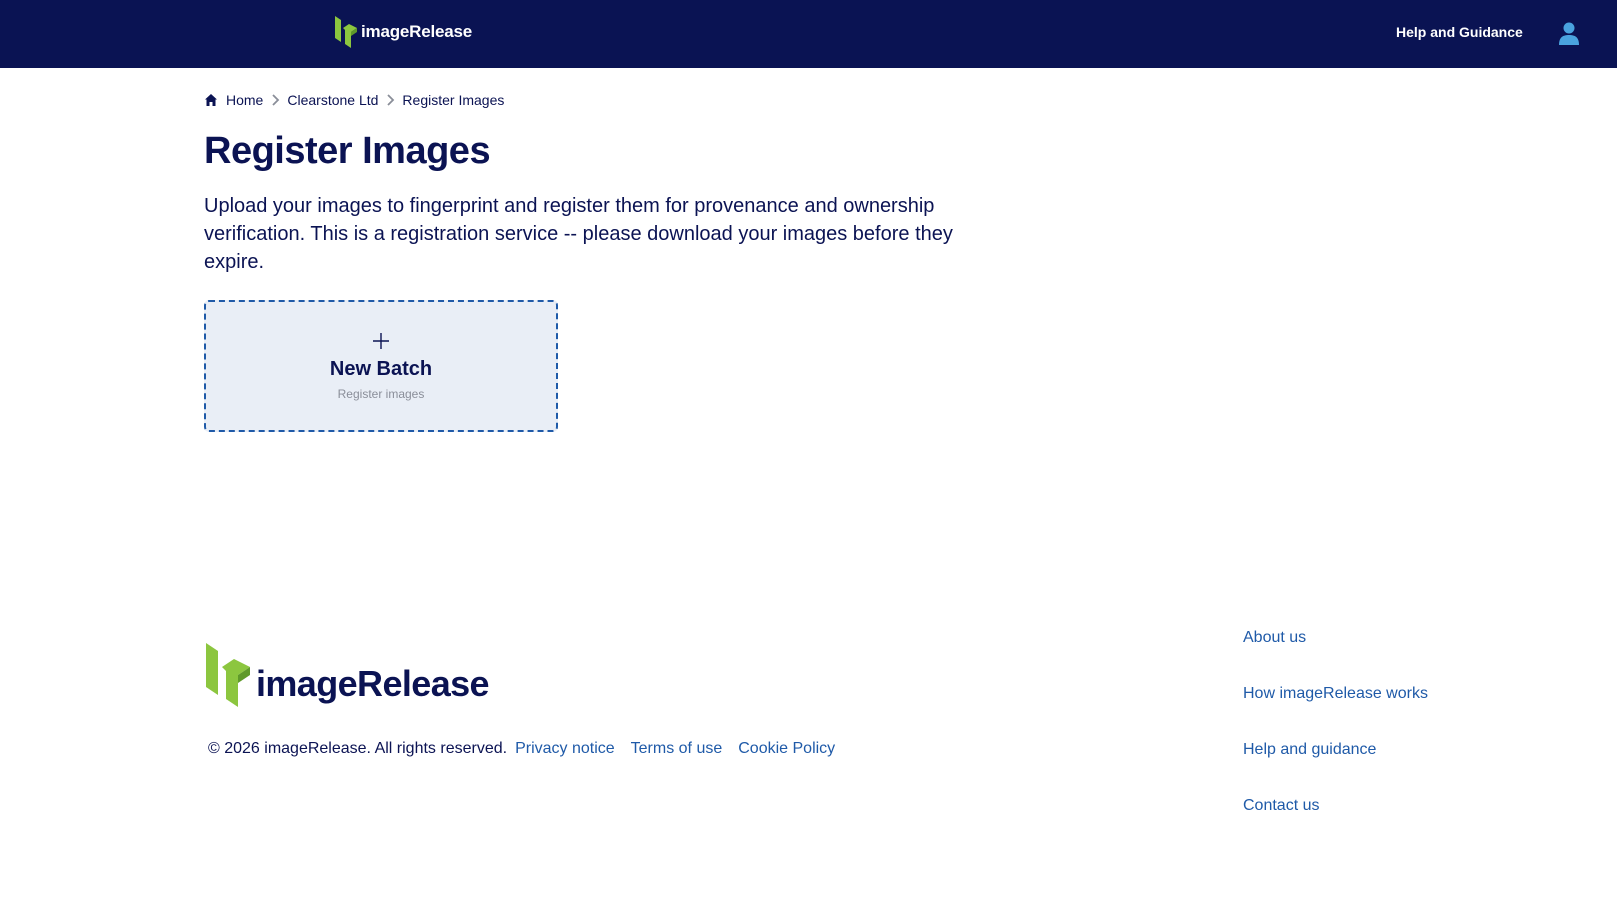 The image size is (1617, 899). I want to click on breadcrumb-current: Register Images, so click(453, 100).